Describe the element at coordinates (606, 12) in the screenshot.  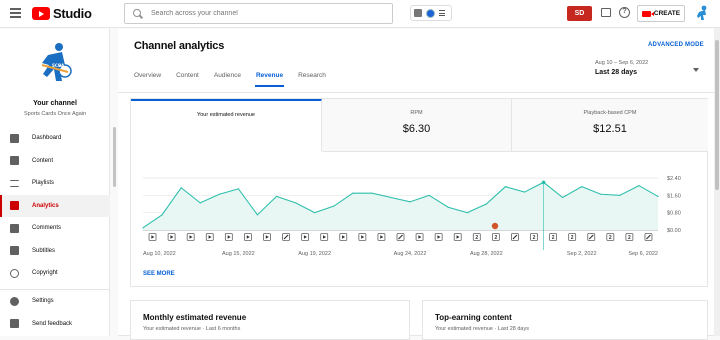
I see `message-icon` at that location.